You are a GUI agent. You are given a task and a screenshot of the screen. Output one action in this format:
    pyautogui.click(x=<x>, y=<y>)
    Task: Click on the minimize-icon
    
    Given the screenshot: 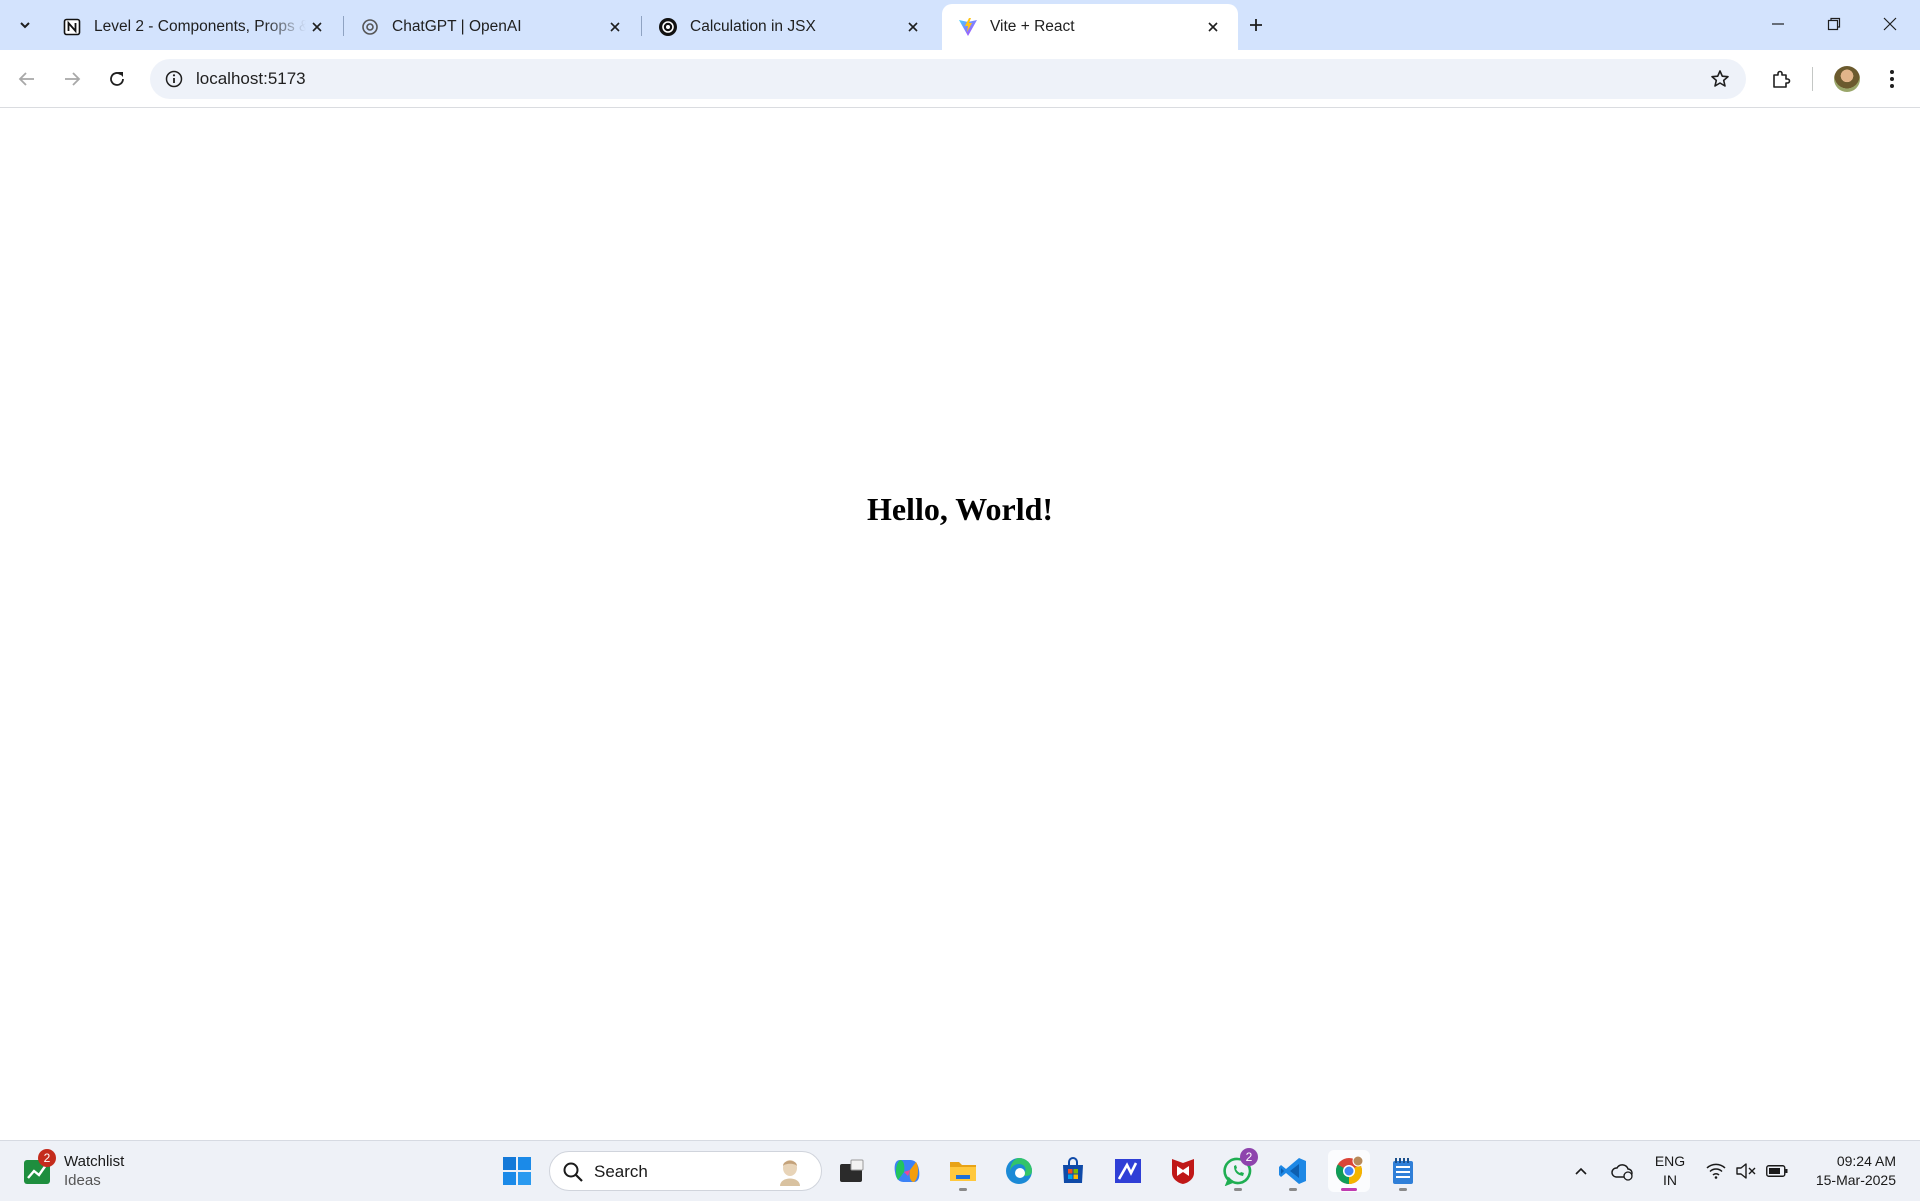 What is the action you would take?
    pyautogui.click(x=1778, y=24)
    